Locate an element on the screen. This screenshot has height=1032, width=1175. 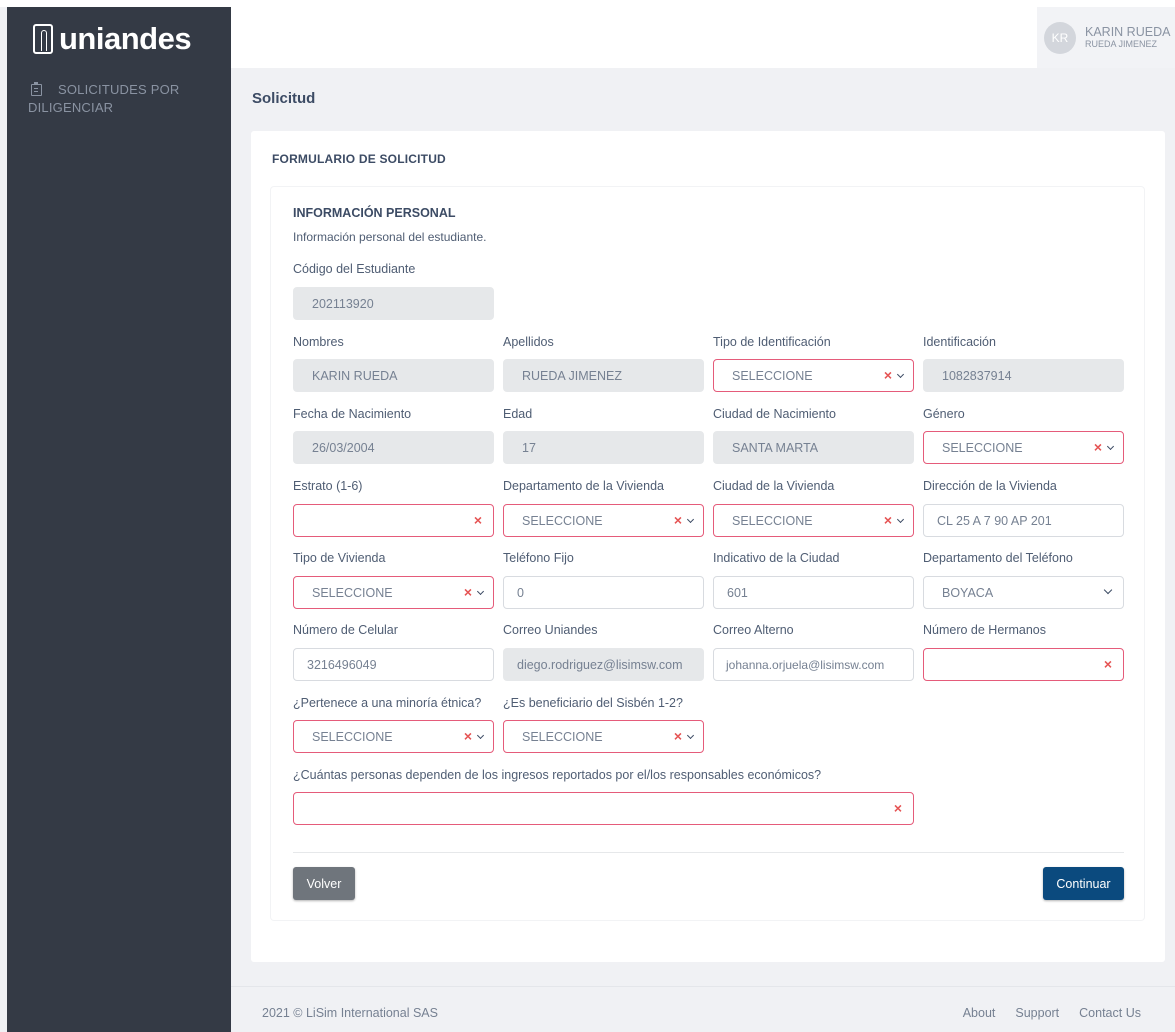
apellidos-label: Apellidos is located at coordinates (528, 342).